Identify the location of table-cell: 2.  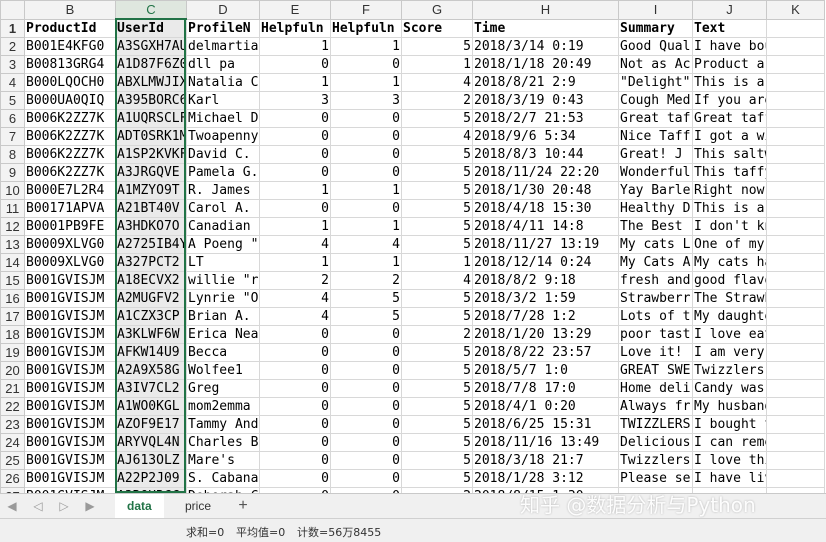
(437, 334).